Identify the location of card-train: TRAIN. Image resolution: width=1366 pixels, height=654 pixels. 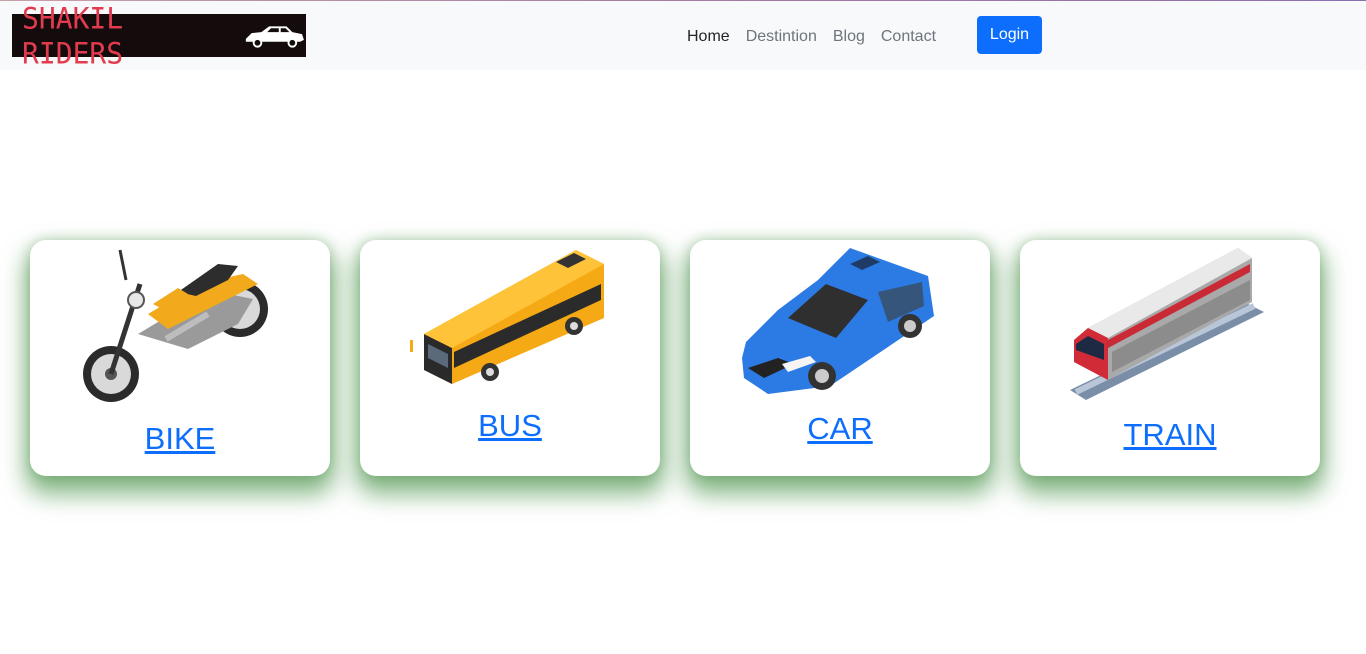
(1170, 358).